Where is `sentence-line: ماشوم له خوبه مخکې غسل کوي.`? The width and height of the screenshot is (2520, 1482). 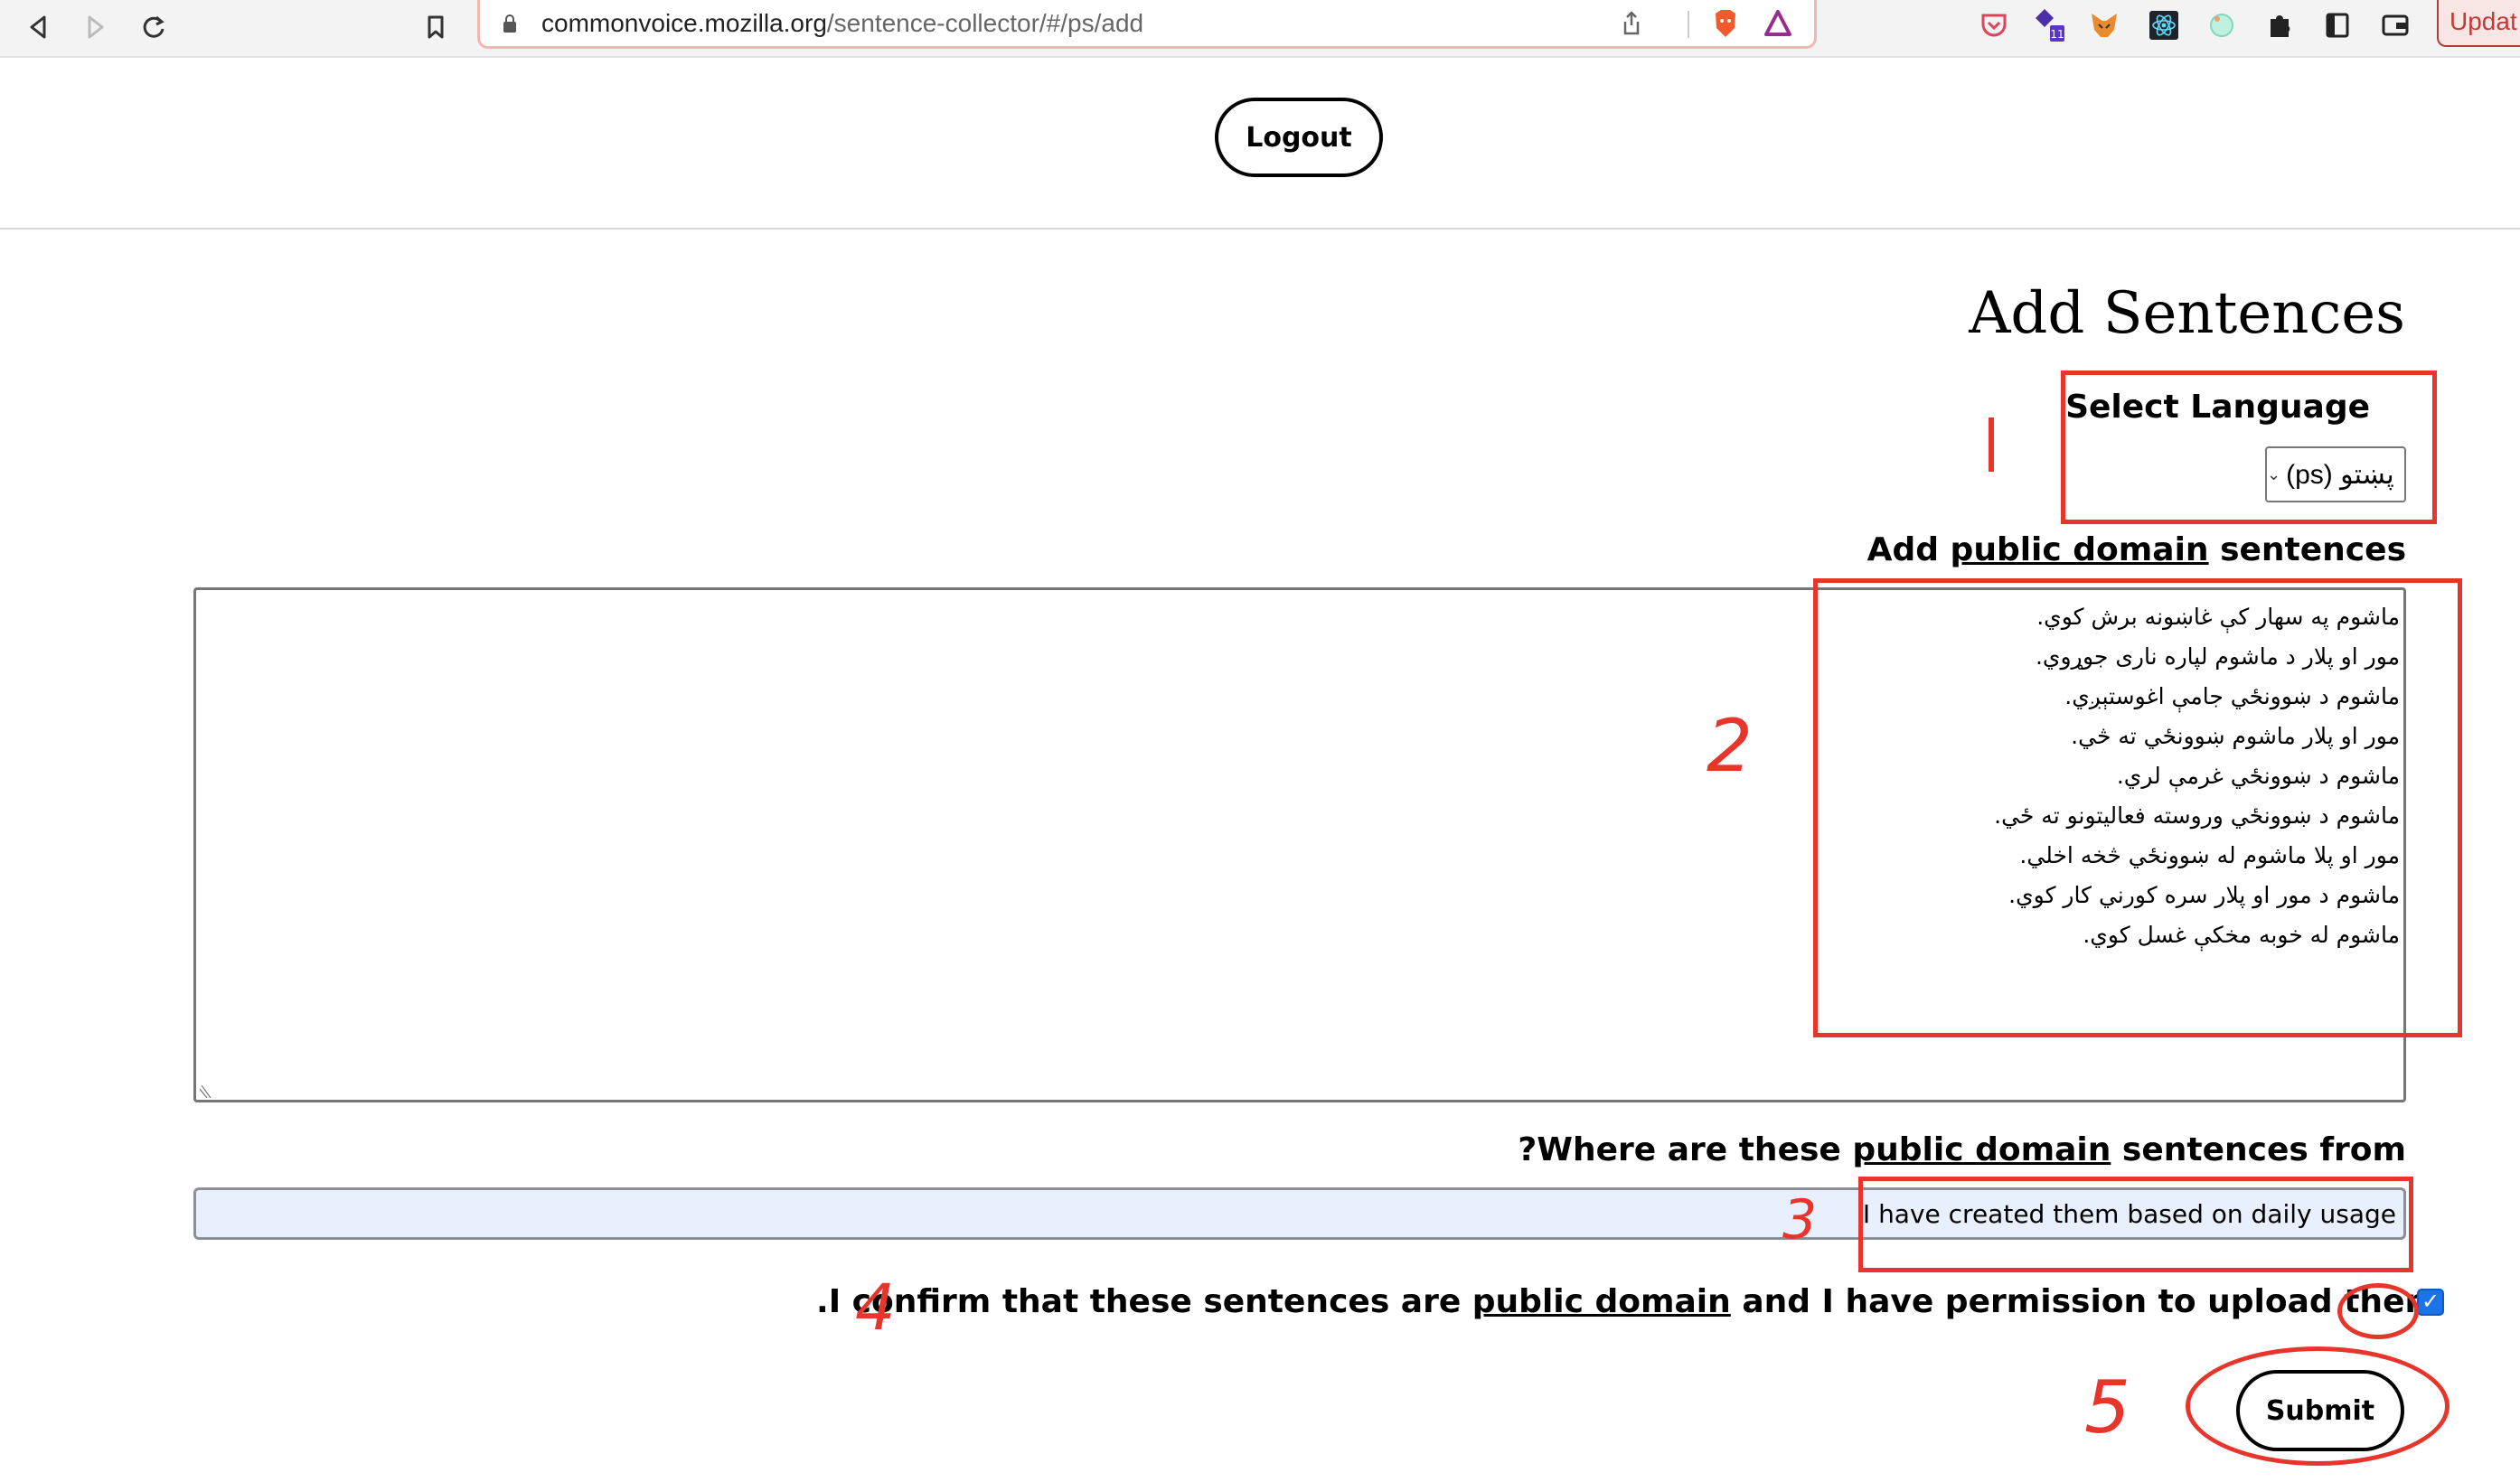
sentence-line: ماشوم له خوبه مخکې غسل کوي. is located at coordinates (2242, 935).